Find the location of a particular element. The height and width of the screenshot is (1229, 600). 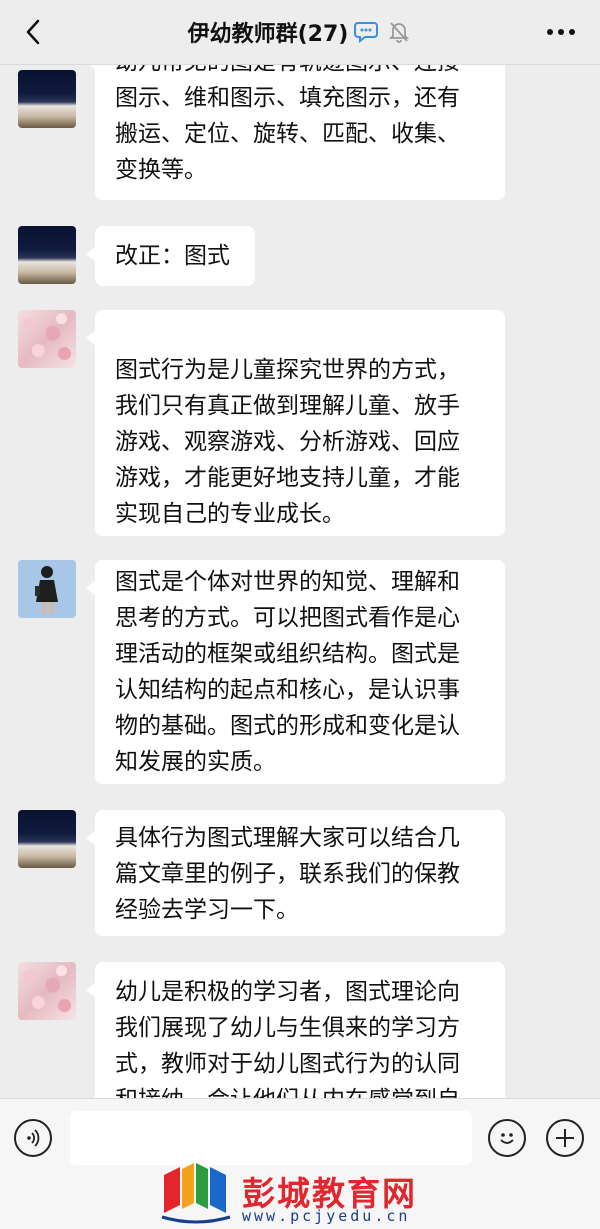

plus-button is located at coordinates (565, 1138).